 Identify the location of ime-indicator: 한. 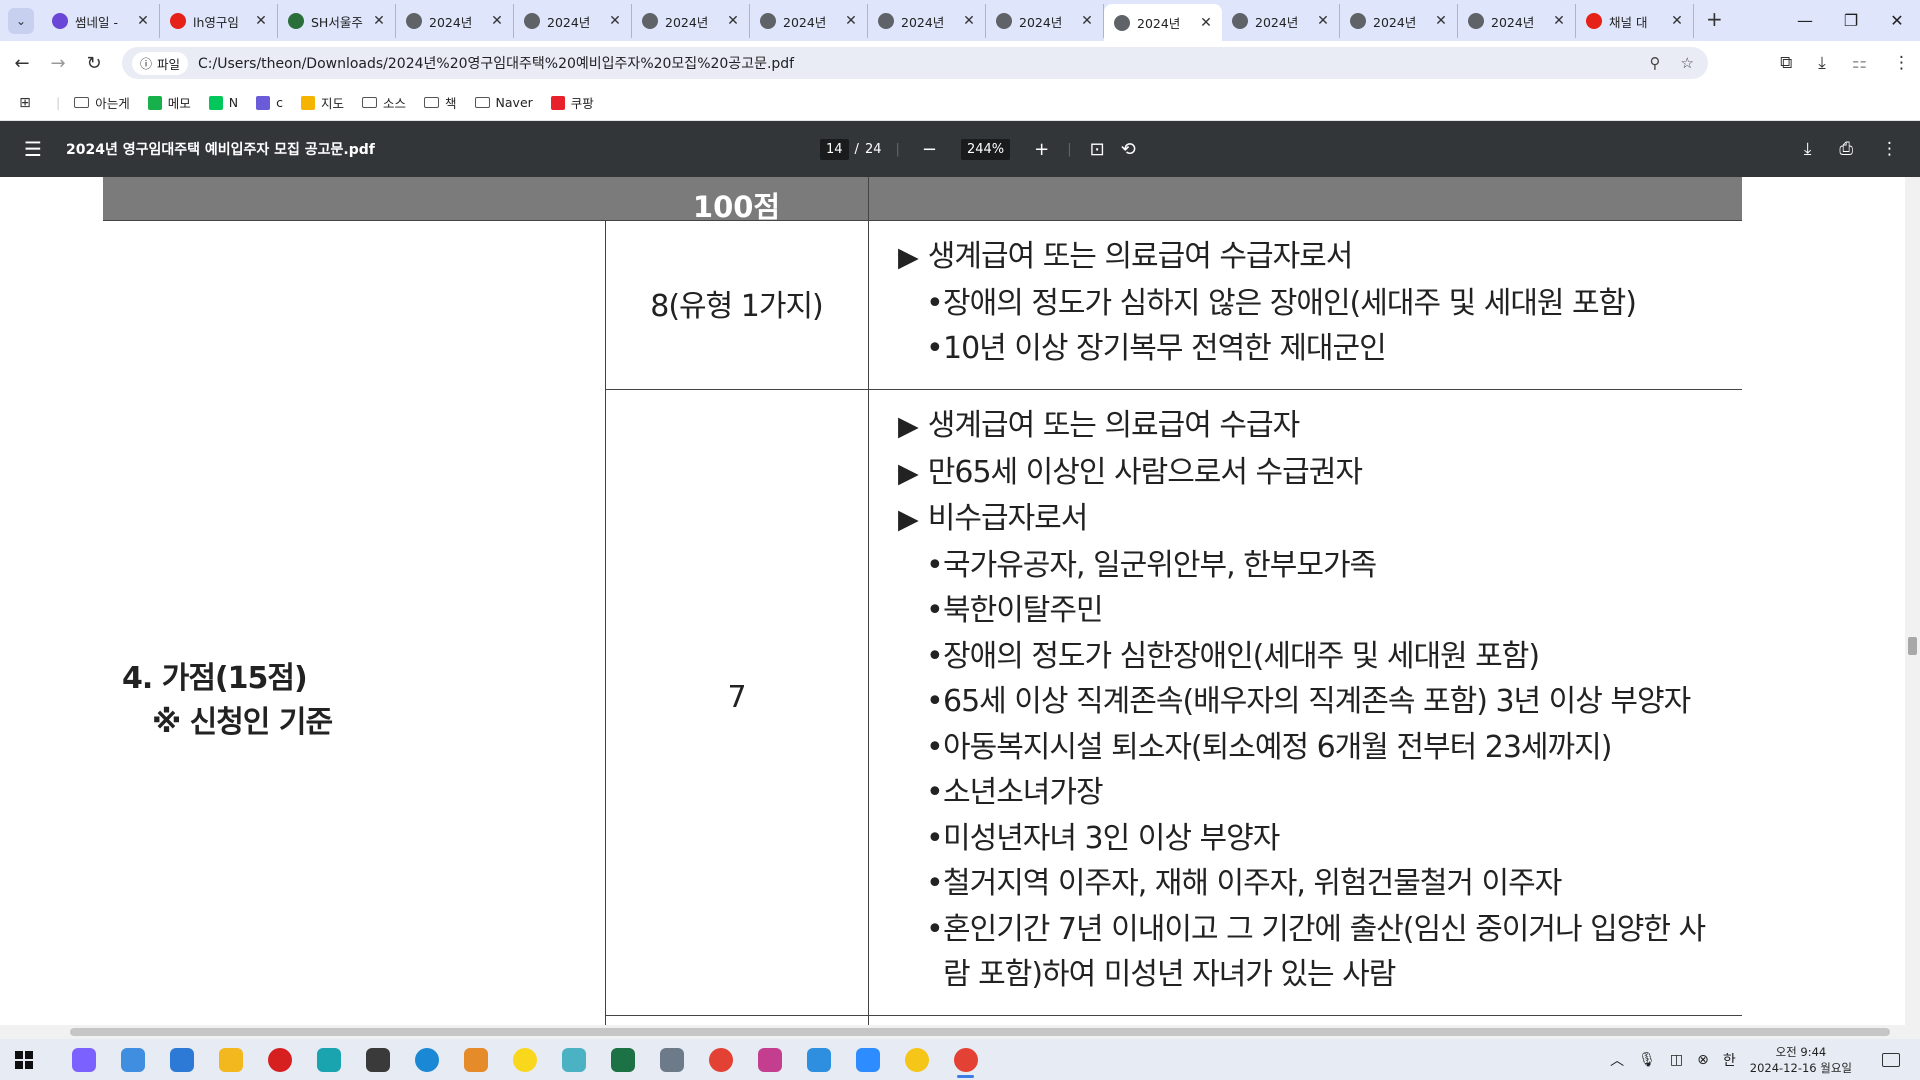
(1729, 1060).